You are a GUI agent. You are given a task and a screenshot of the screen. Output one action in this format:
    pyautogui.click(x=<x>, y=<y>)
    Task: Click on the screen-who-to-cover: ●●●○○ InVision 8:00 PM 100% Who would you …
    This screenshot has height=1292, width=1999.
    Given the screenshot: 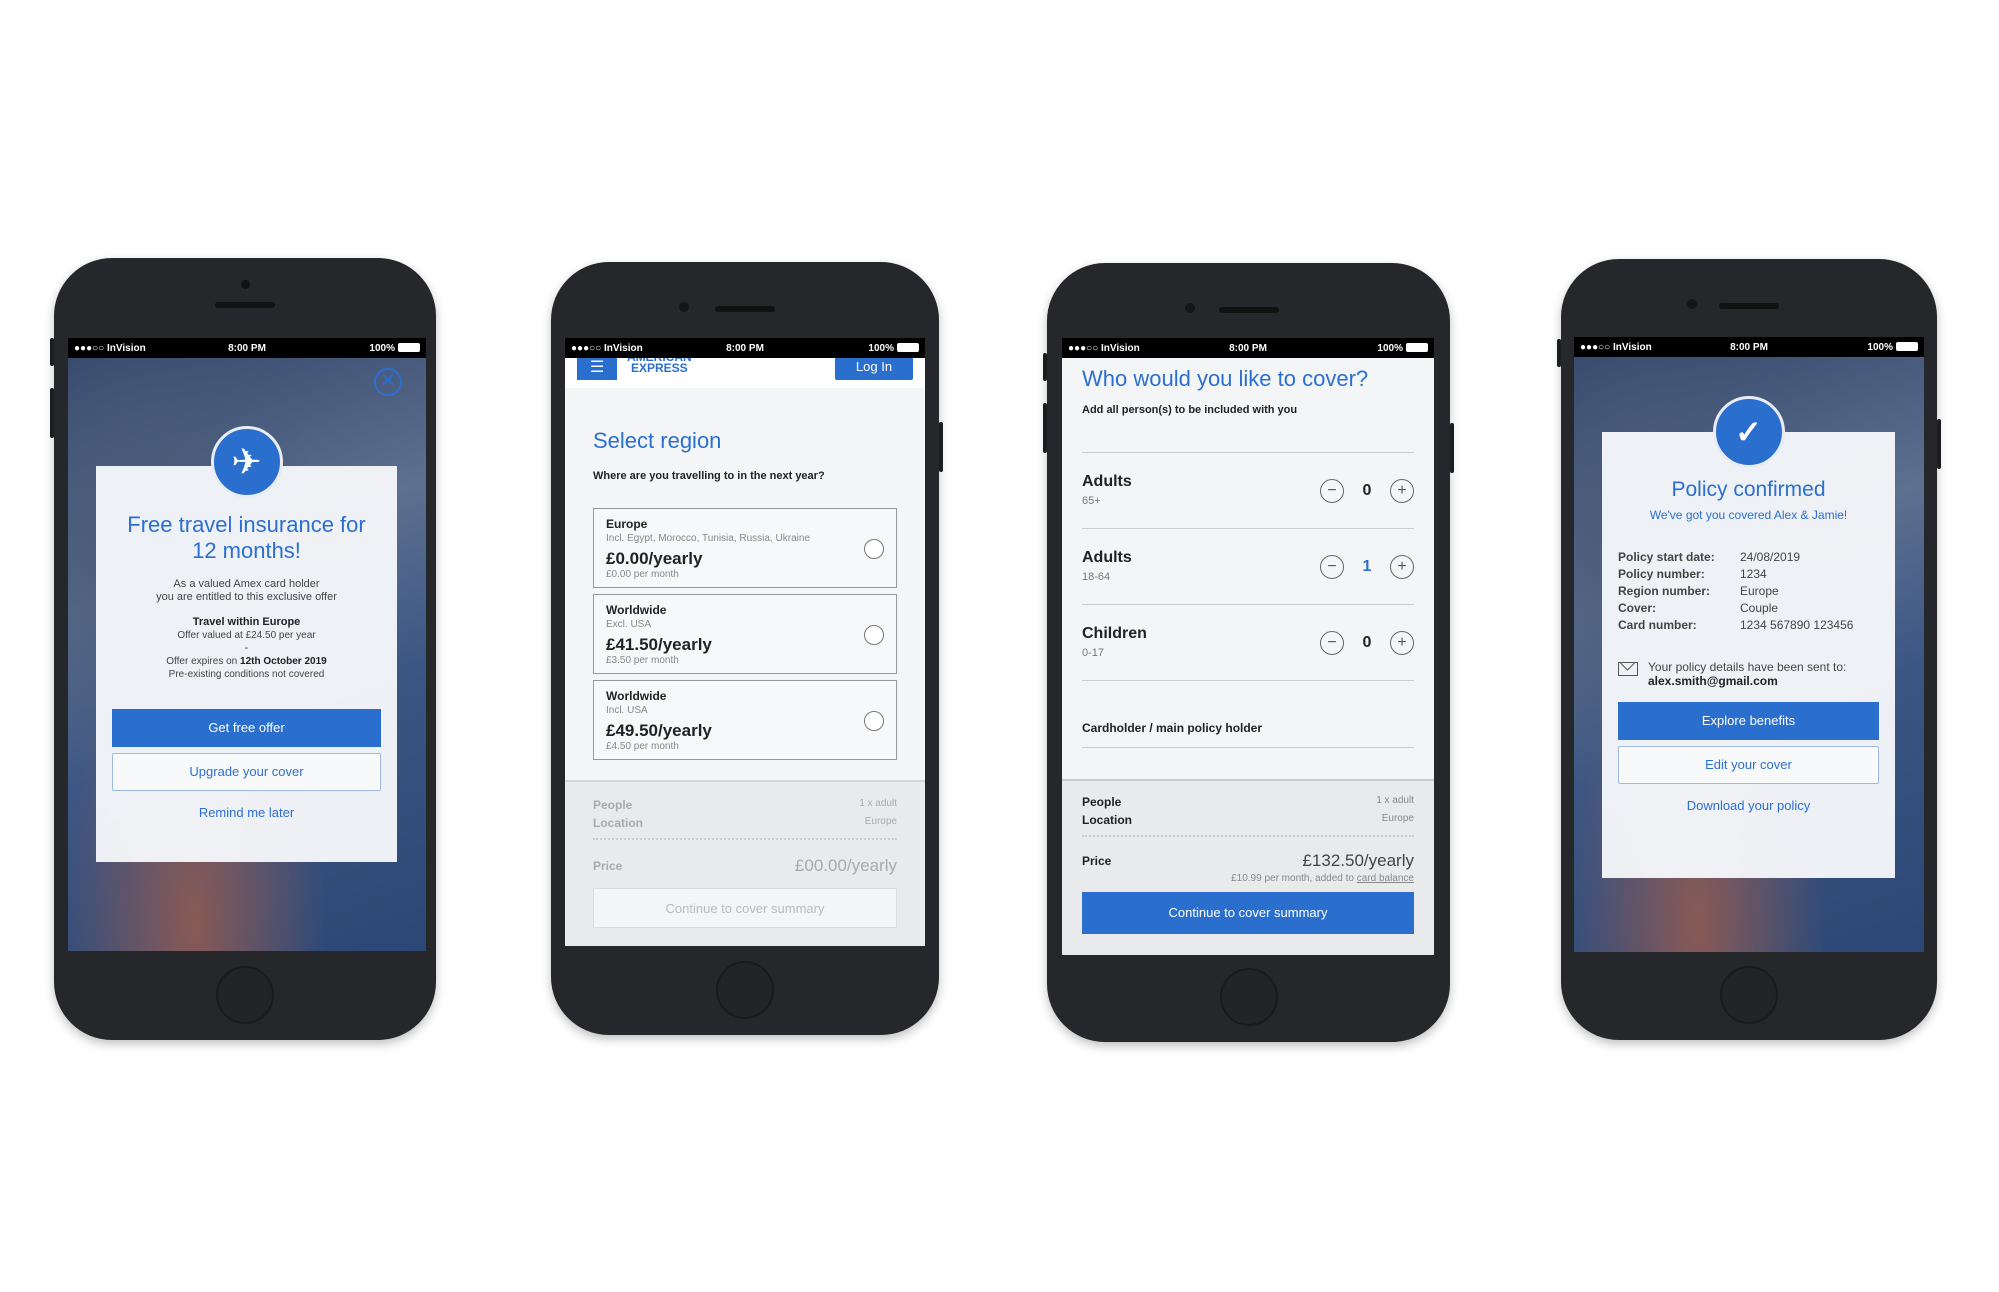 What is the action you would take?
    pyautogui.click(x=1248, y=646)
    